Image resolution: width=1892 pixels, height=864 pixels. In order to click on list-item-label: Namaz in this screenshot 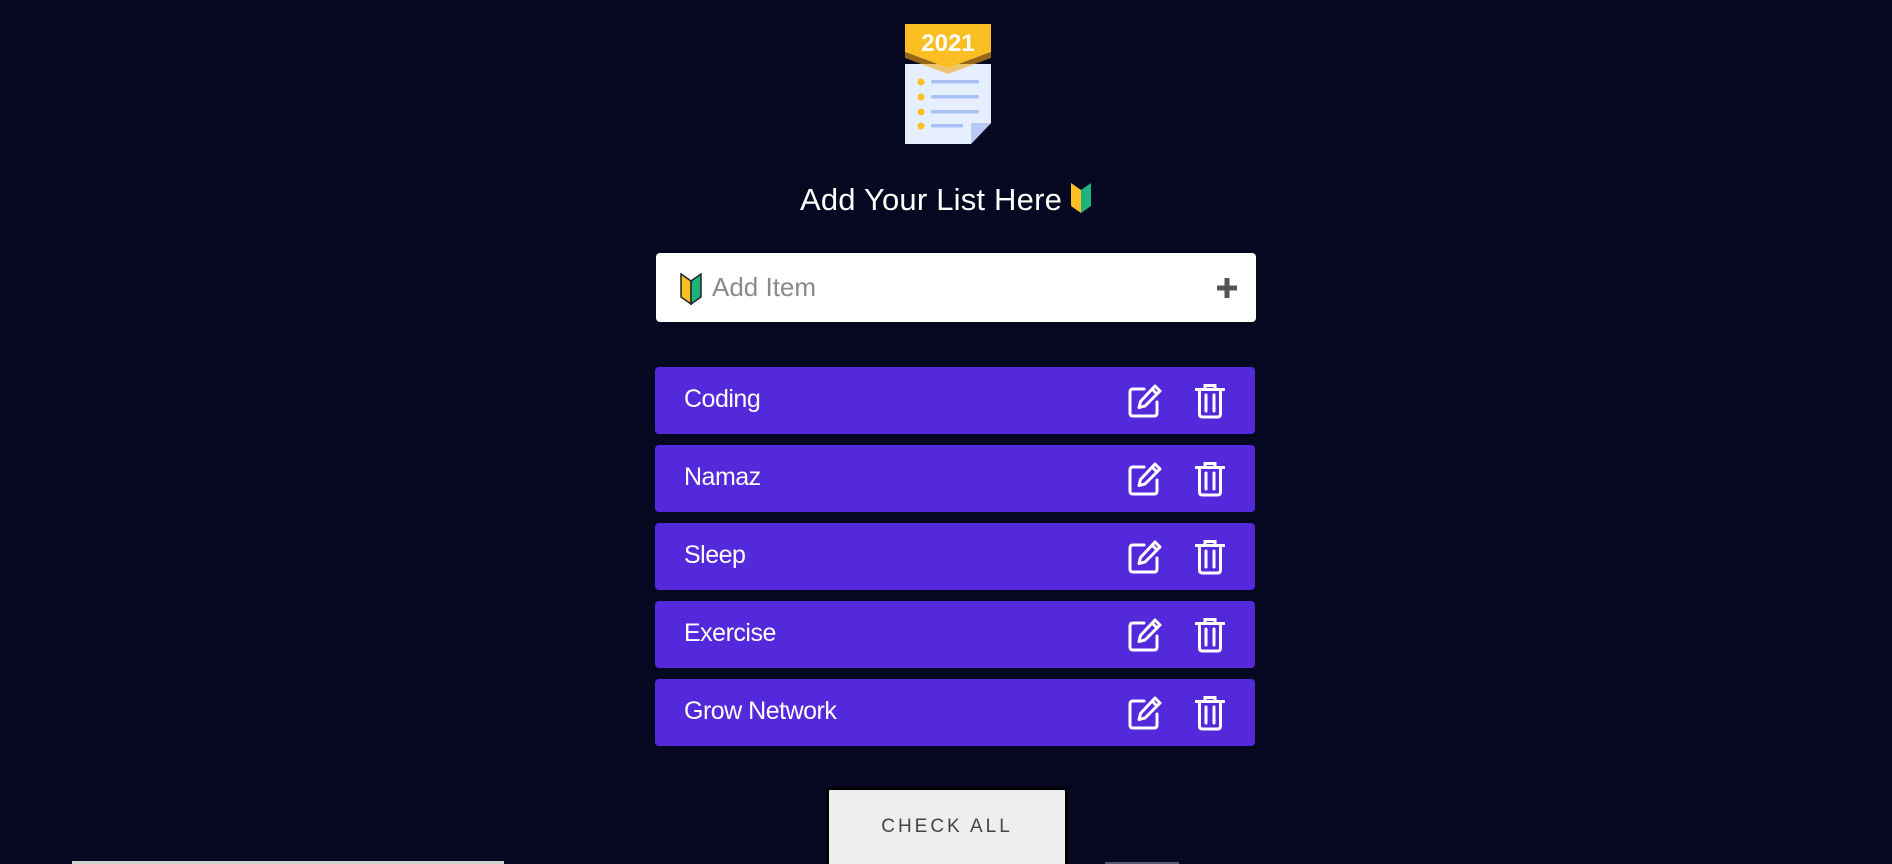, I will do `click(722, 477)`.